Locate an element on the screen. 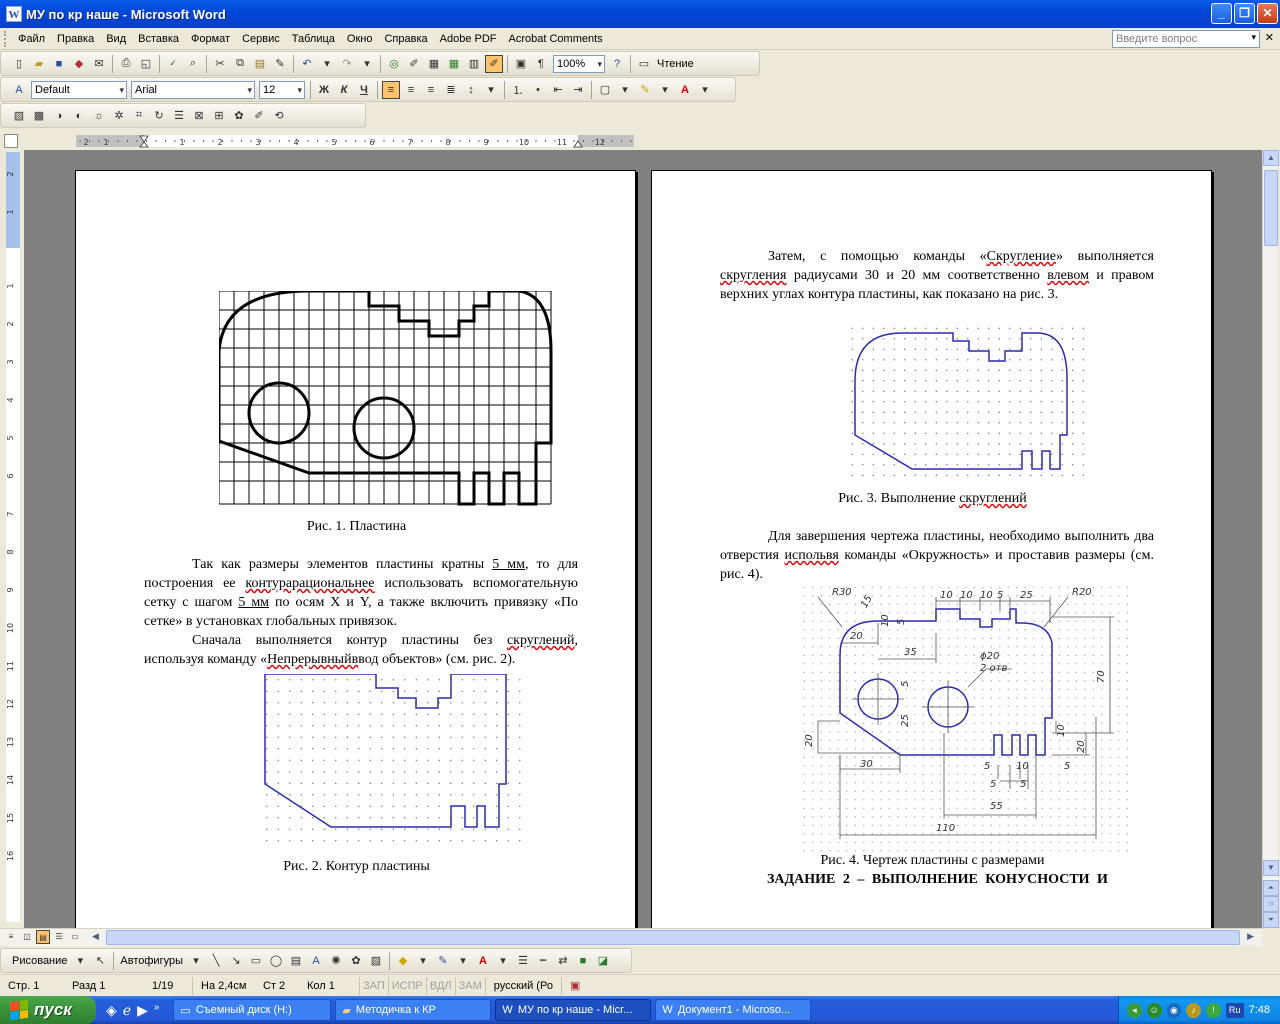 The height and width of the screenshot is (1024, 1280). menu-acrobat-comments: Acrobat Comments is located at coordinates (556, 39).